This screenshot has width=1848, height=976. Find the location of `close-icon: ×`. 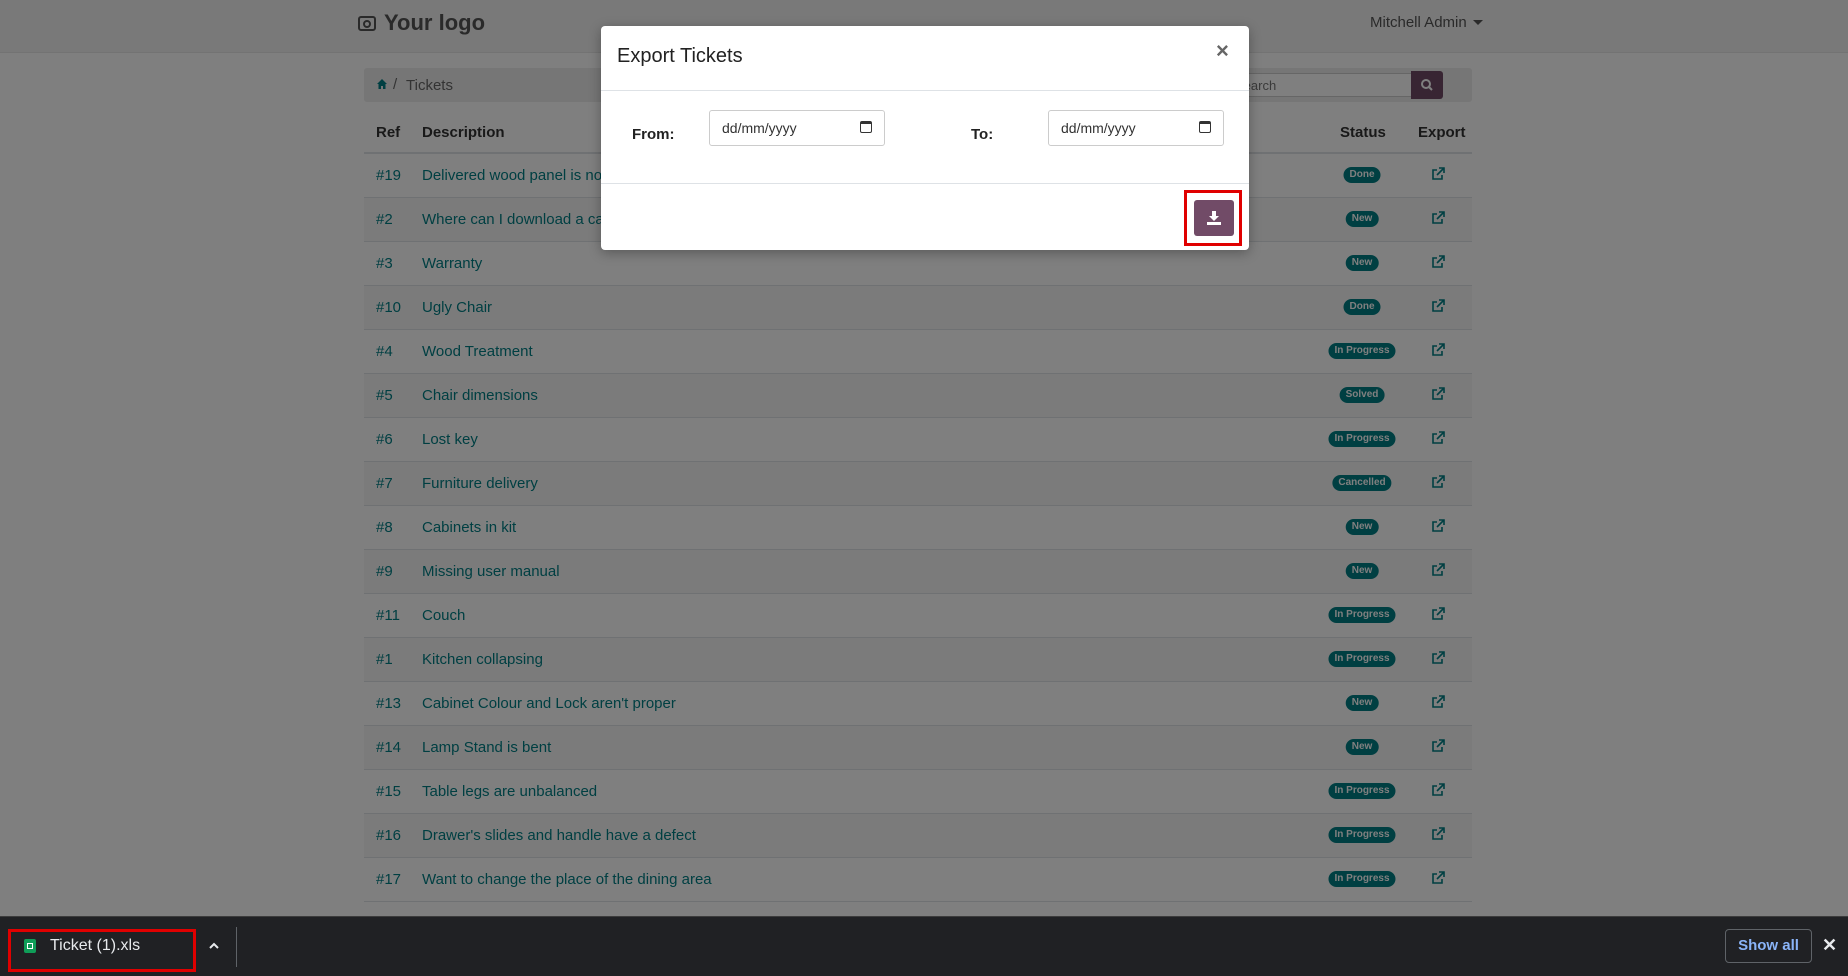

close-icon: × is located at coordinates (1222, 51).